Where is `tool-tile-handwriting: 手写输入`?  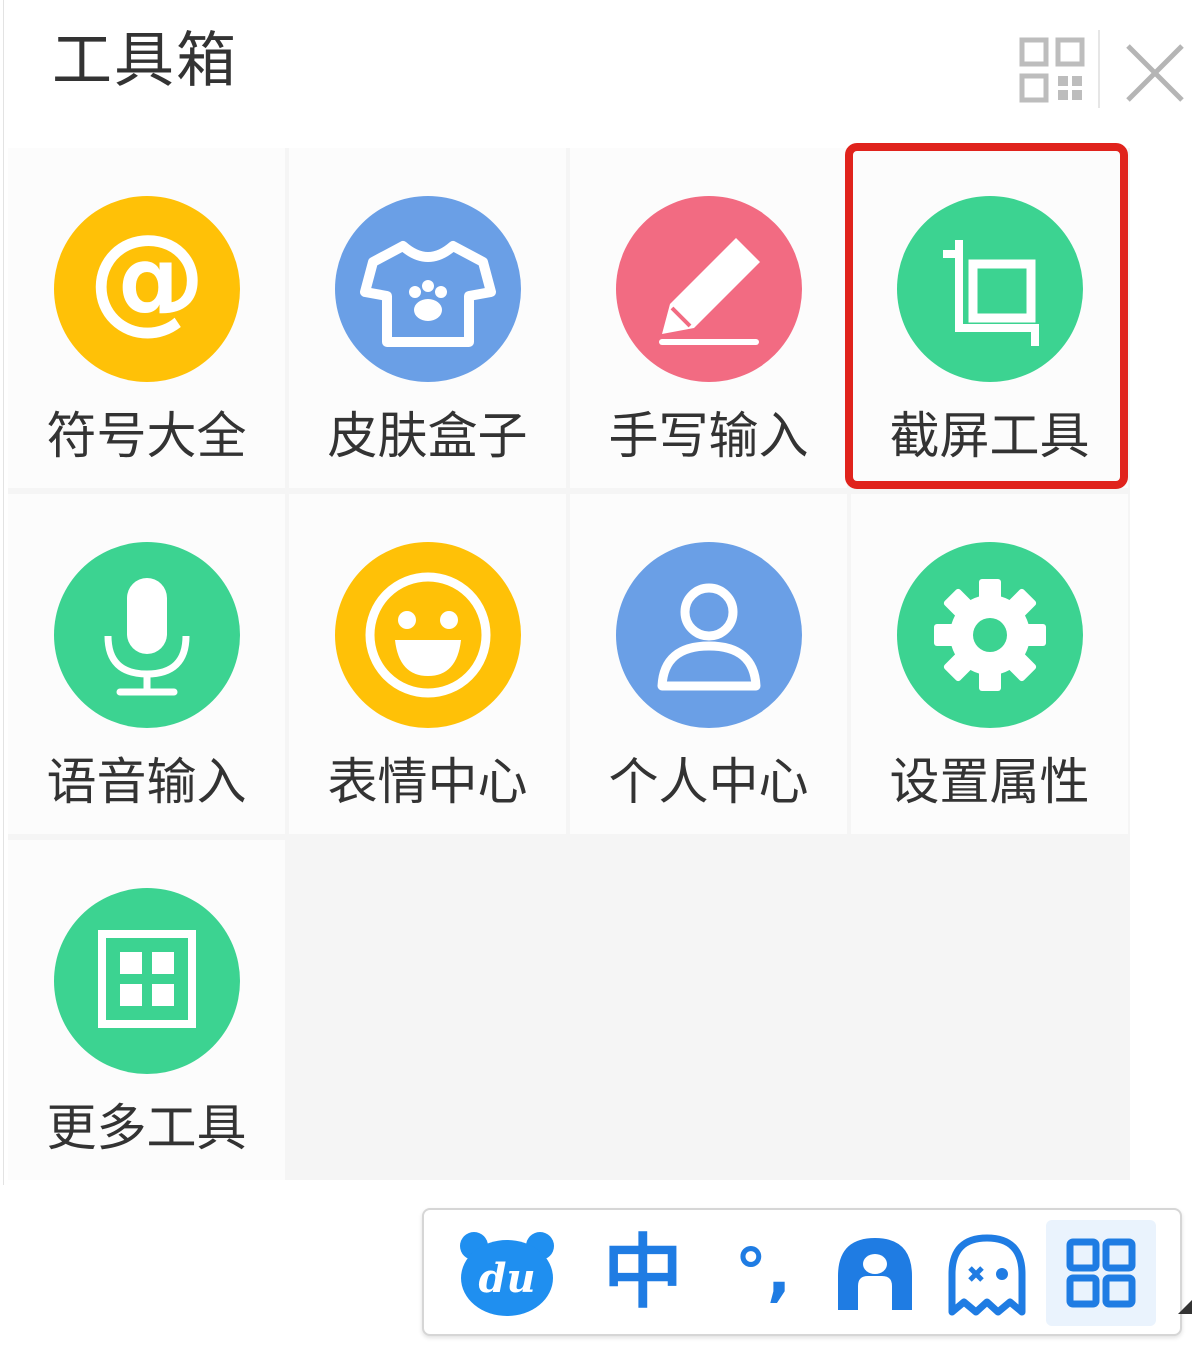 tool-tile-handwriting: 手写输入 is located at coordinates (708, 318).